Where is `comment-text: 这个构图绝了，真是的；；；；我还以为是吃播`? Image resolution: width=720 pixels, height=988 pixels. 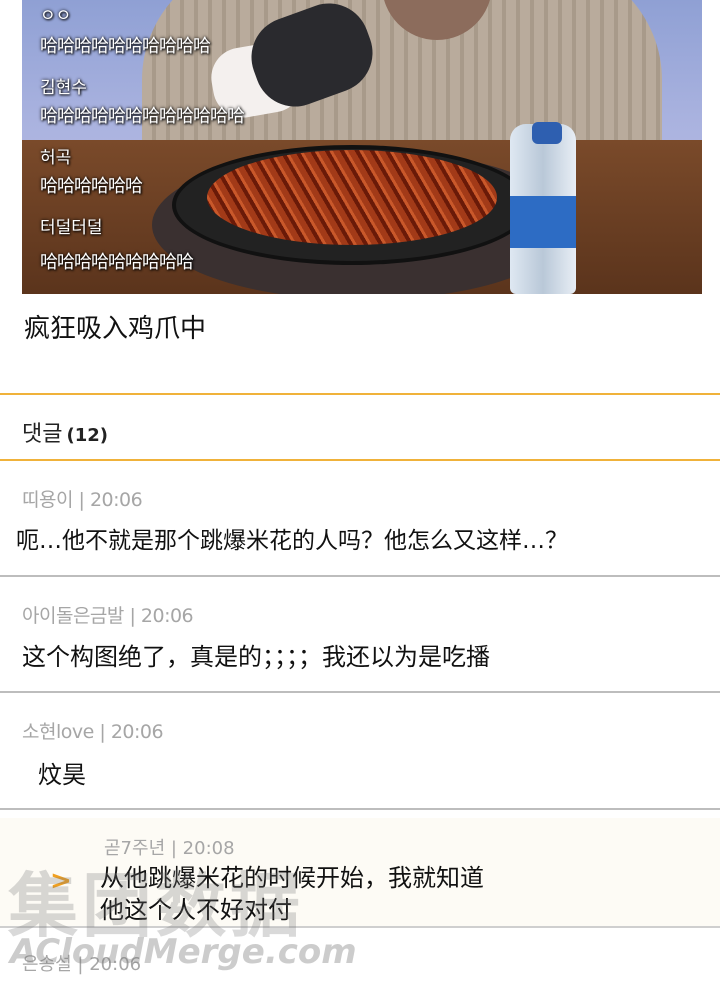 comment-text: 这个构图绝了，真是的；；；；我还以为是吃播 is located at coordinates (256, 657).